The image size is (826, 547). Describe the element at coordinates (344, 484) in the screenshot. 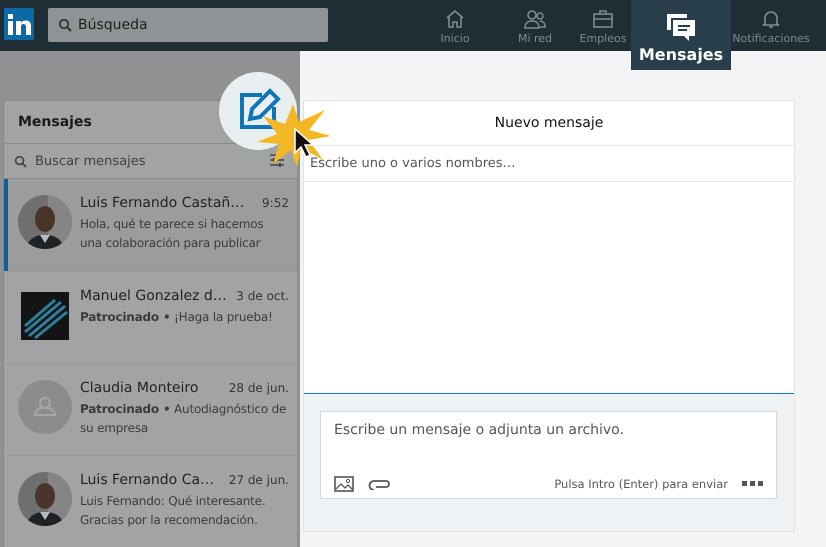

I see `image-icon` at that location.